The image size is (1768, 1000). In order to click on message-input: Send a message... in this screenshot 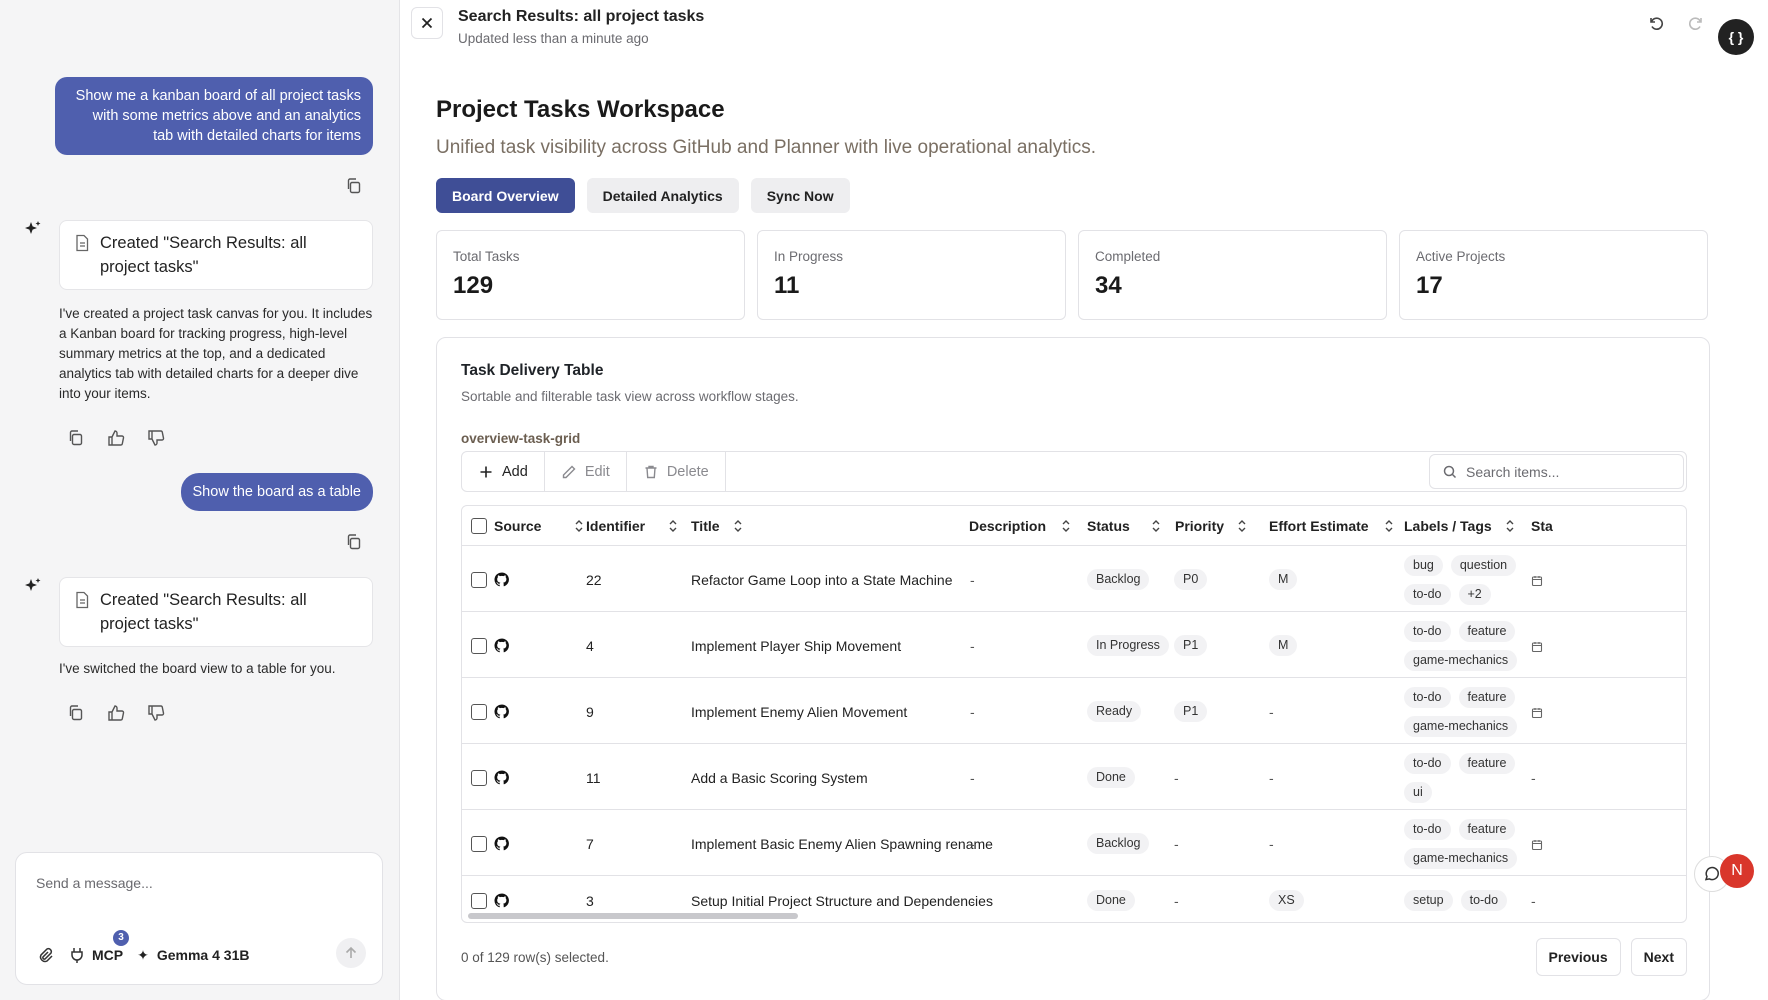, I will do `click(94, 883)`.